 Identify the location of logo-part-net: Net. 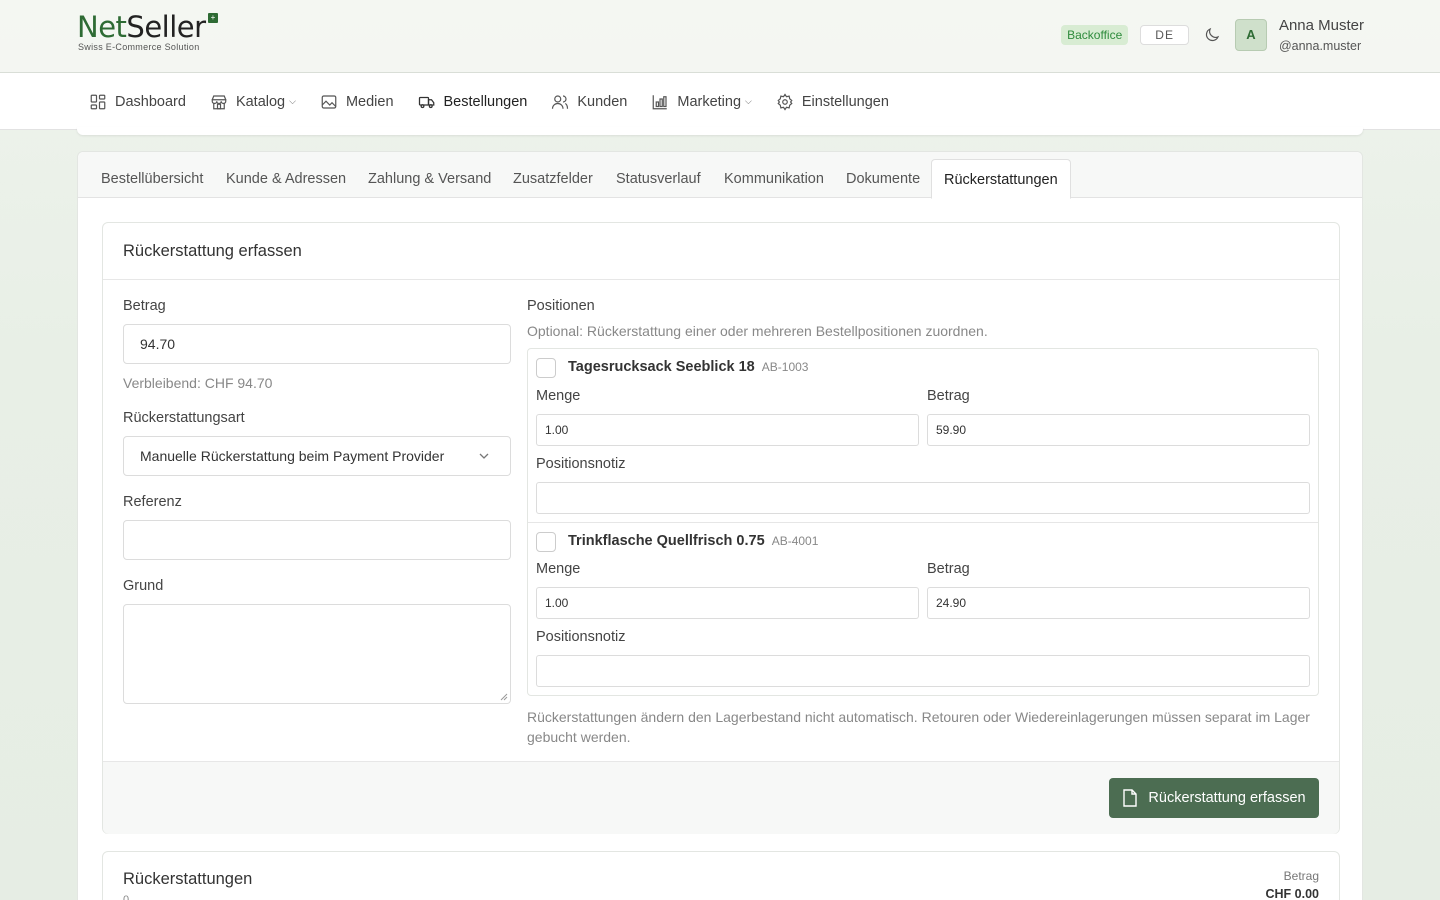
(102, 27).